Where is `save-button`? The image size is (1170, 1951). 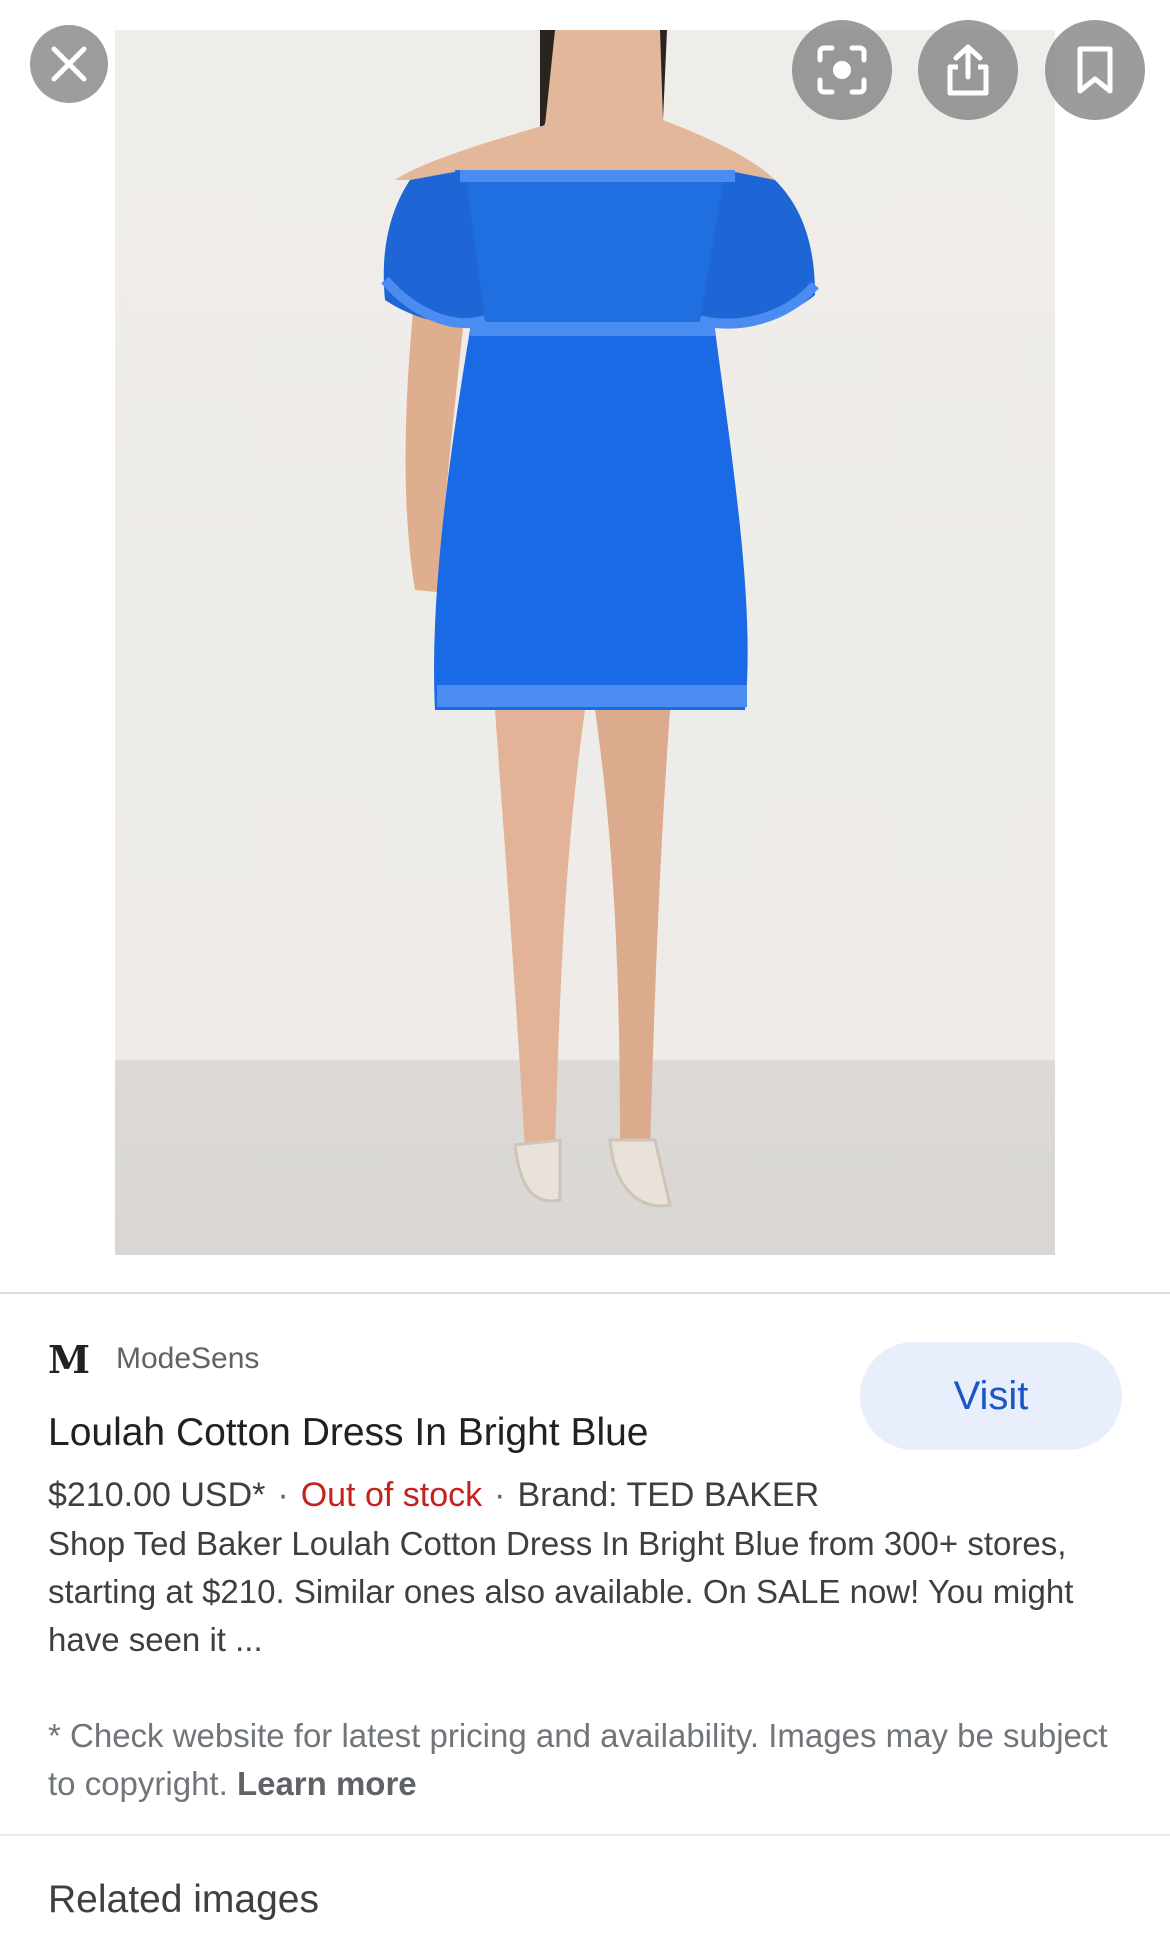
save-button is located at coordinates (1095, 70).